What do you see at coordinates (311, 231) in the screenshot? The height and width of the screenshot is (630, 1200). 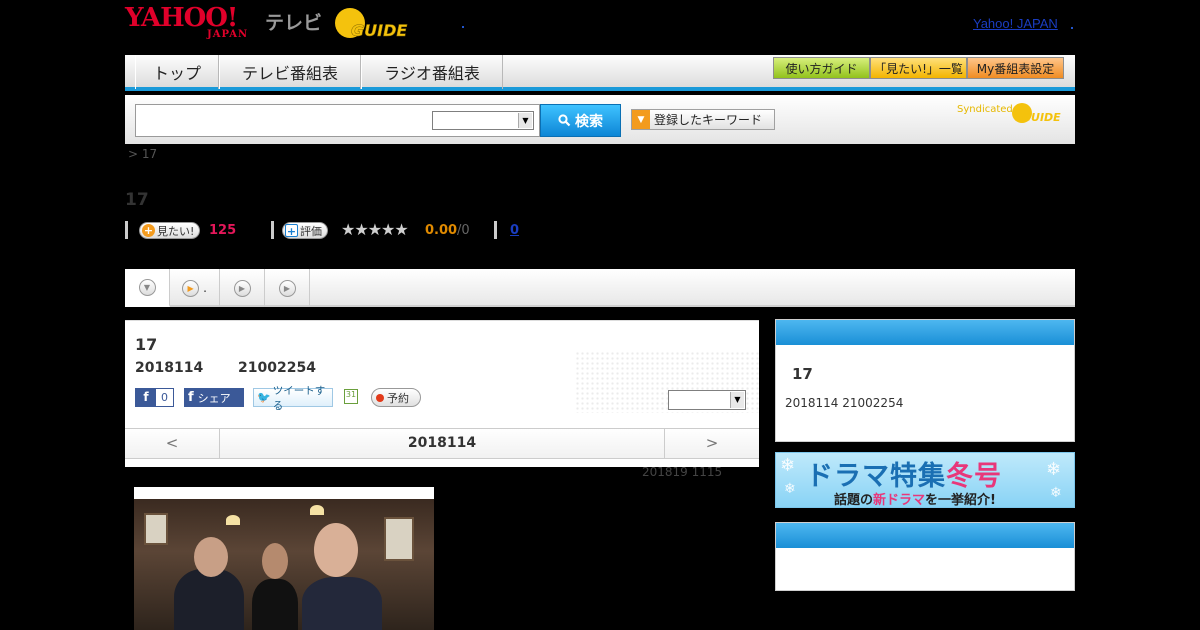 I see `rating-label: 評価` at bounding box center [311, 231].